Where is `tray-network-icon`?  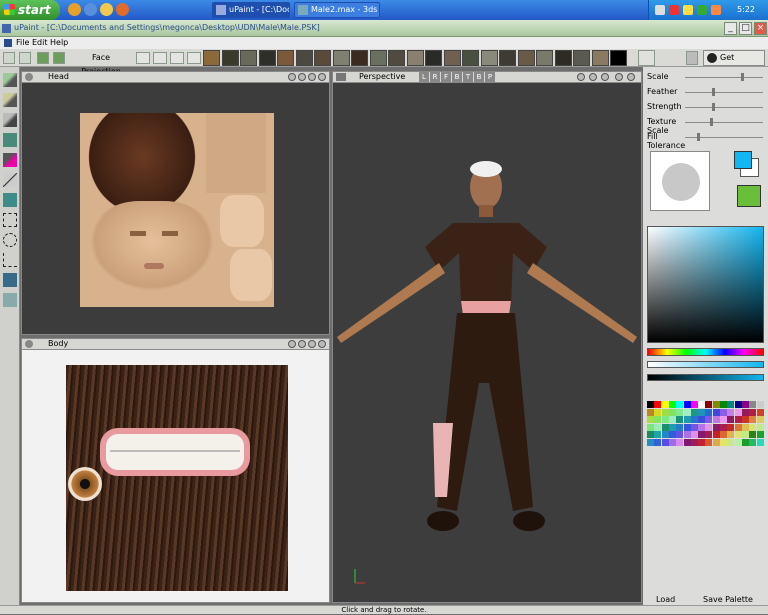
tray-network-icon is located at coordinates (660, 10).